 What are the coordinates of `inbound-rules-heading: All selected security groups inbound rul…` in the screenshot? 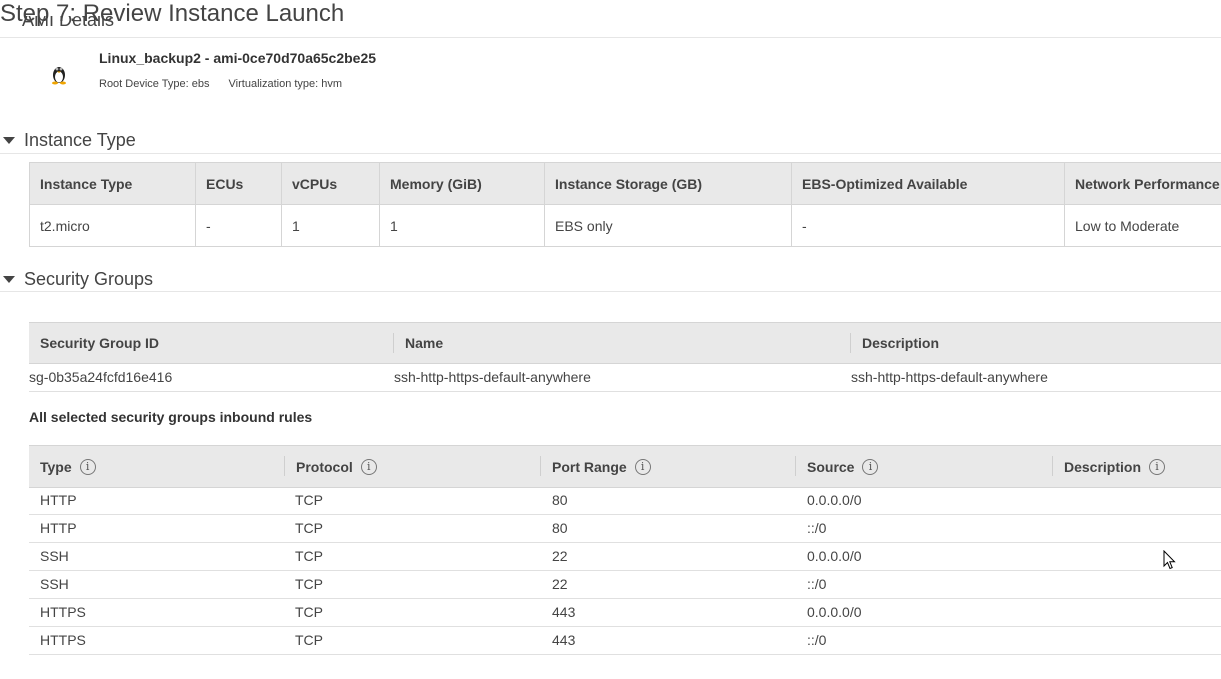 It's located at (171, 417).